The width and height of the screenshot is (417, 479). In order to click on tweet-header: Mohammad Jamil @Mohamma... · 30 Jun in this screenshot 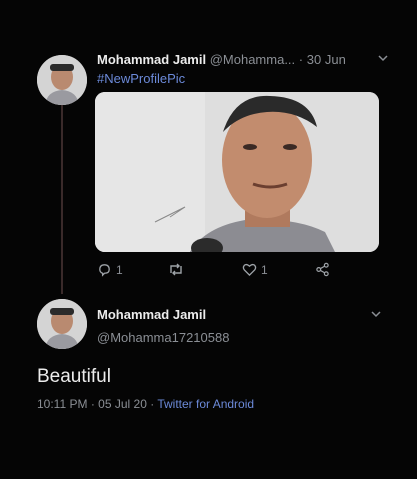, I will do `click(243, 59)`.